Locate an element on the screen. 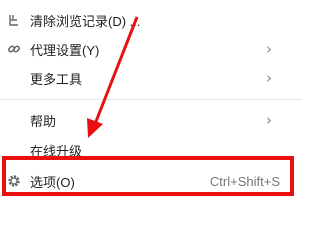 This screenshot has width=320, height=240. menu-item-more-tools: 更多工具 › is located at coordinates (151, 78).